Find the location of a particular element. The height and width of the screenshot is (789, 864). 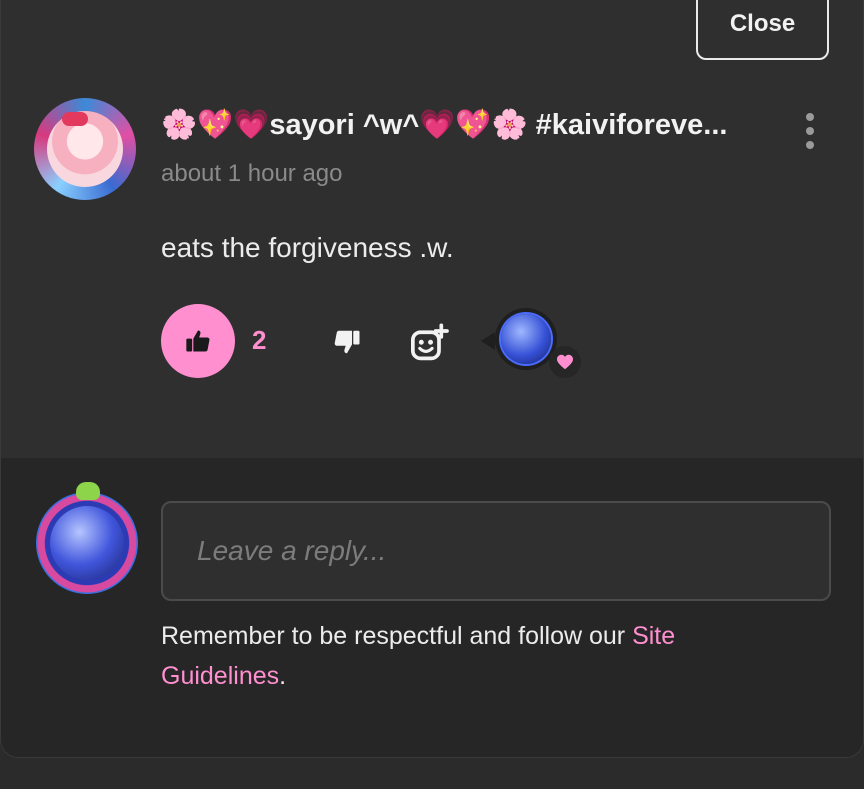

reply-input is located at coordinates (496, 551).